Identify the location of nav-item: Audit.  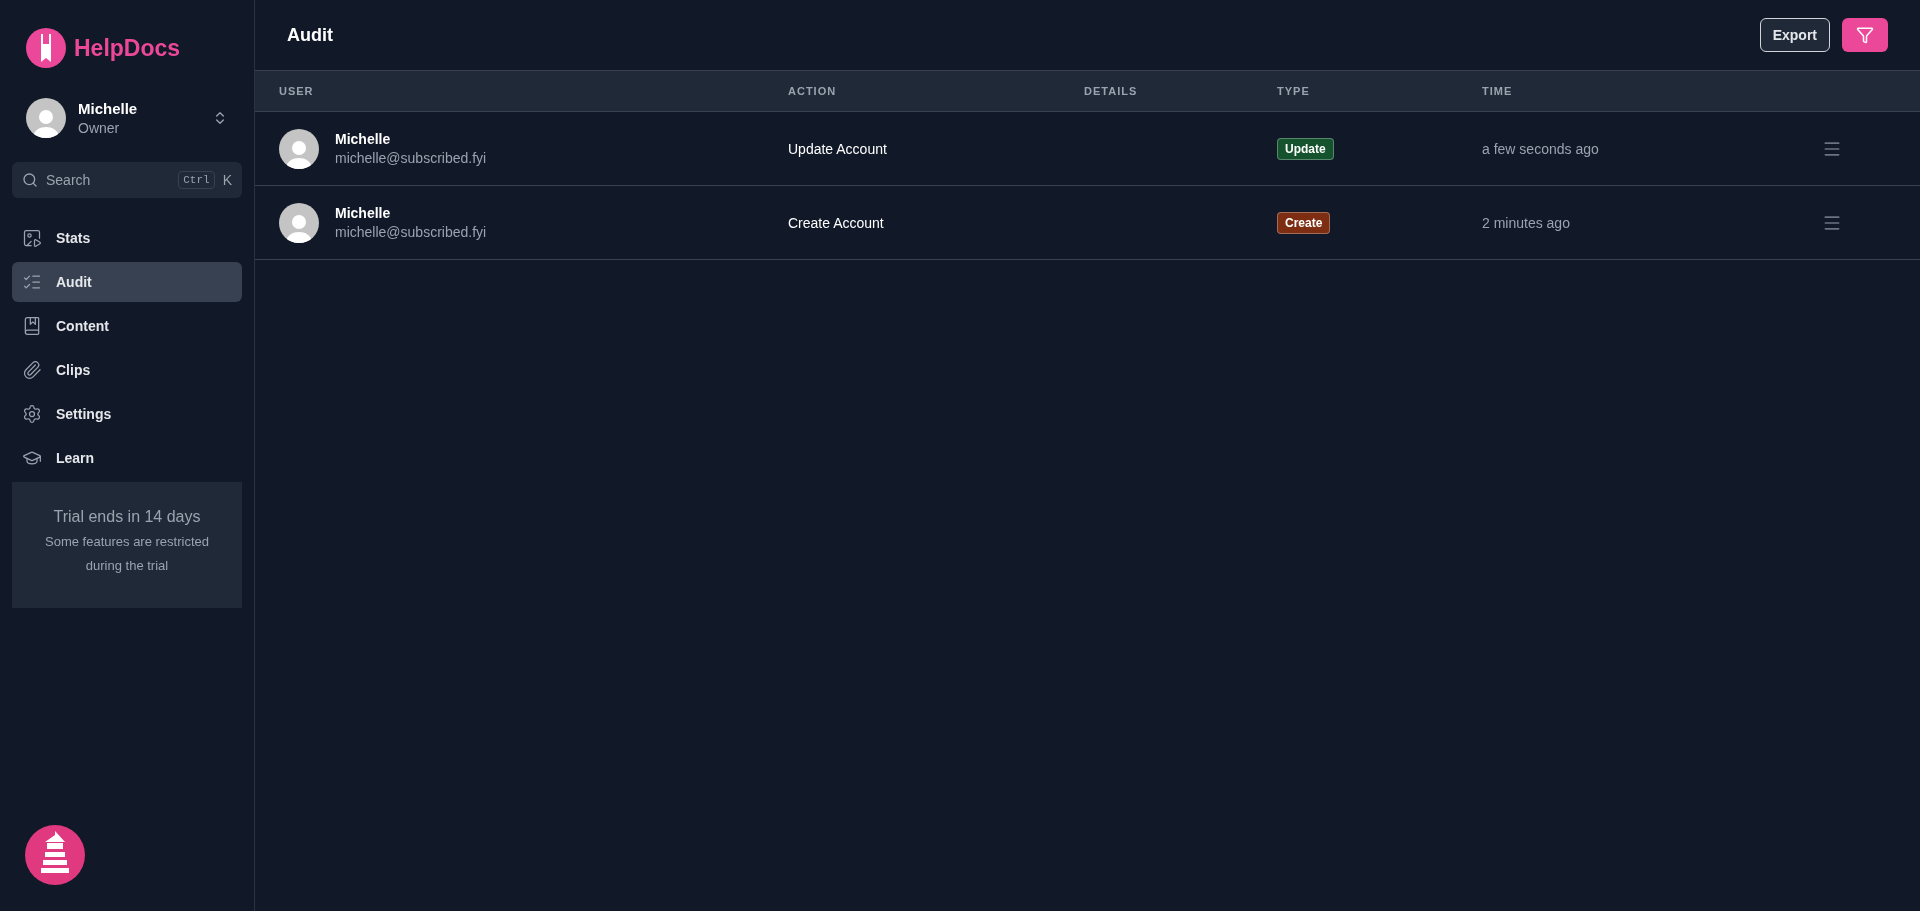
(127, 282).